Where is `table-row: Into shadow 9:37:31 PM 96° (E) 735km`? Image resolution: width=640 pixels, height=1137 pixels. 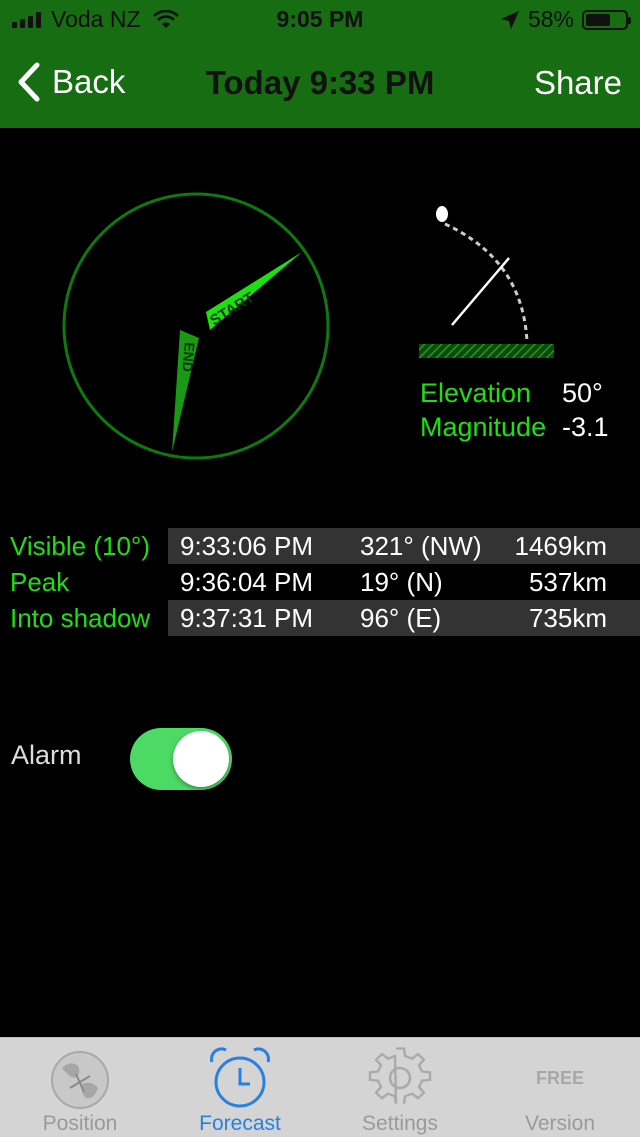
table-row: Into shadow 9:37:31 PM 96° (E) 735km is located at coordinates (320, 618).